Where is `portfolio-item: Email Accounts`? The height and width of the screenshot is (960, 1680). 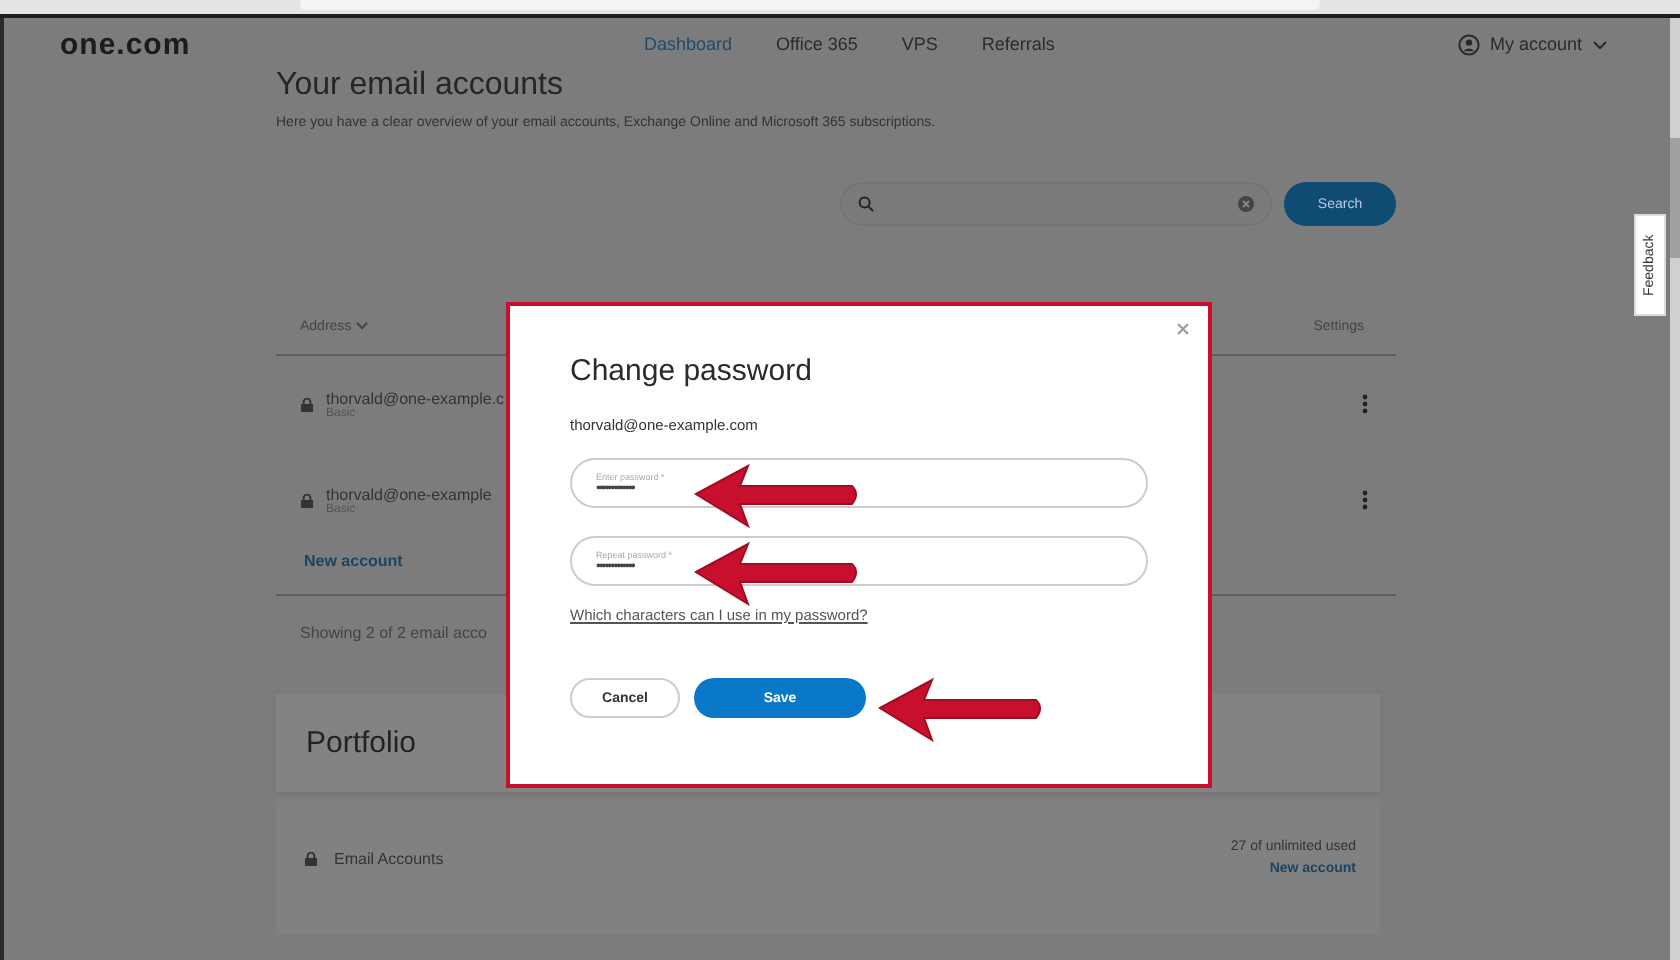 portfolio-item: Email Accounts is located at coordinates (389, 858).